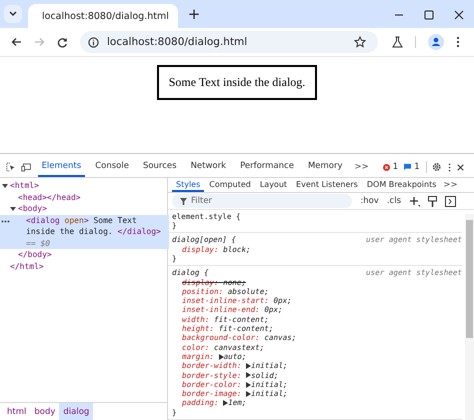  I want to click on hover-state-button: :hov, so click(369, 201).